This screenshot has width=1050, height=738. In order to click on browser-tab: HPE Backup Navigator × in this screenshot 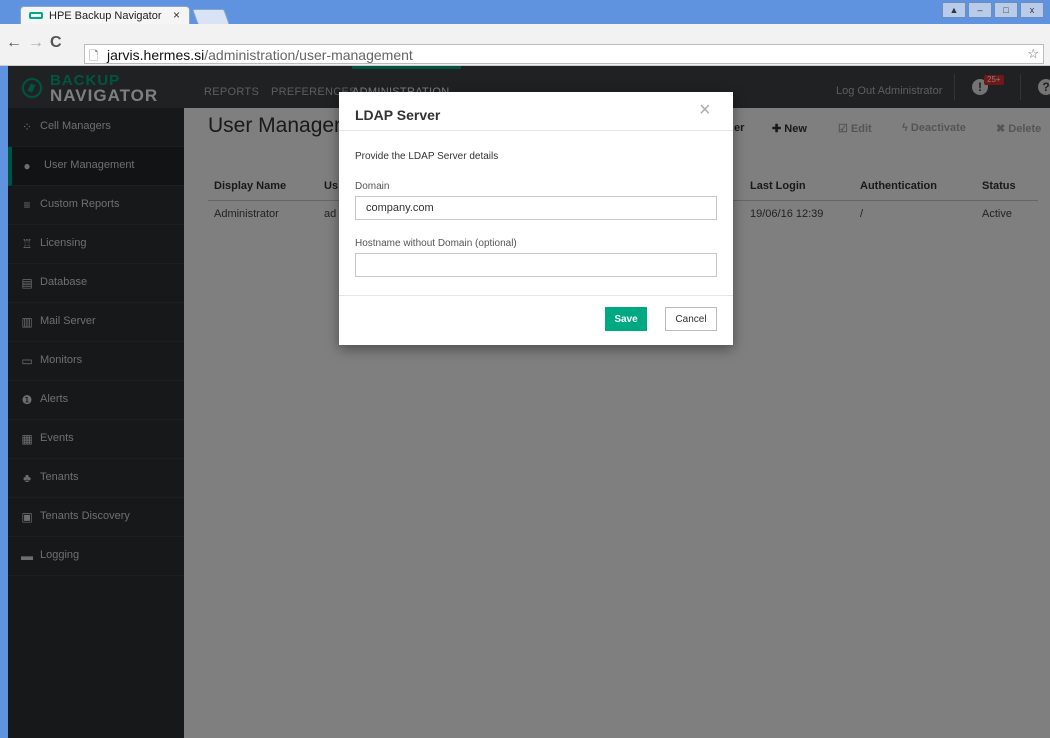, I will do `click(105, 15)`.